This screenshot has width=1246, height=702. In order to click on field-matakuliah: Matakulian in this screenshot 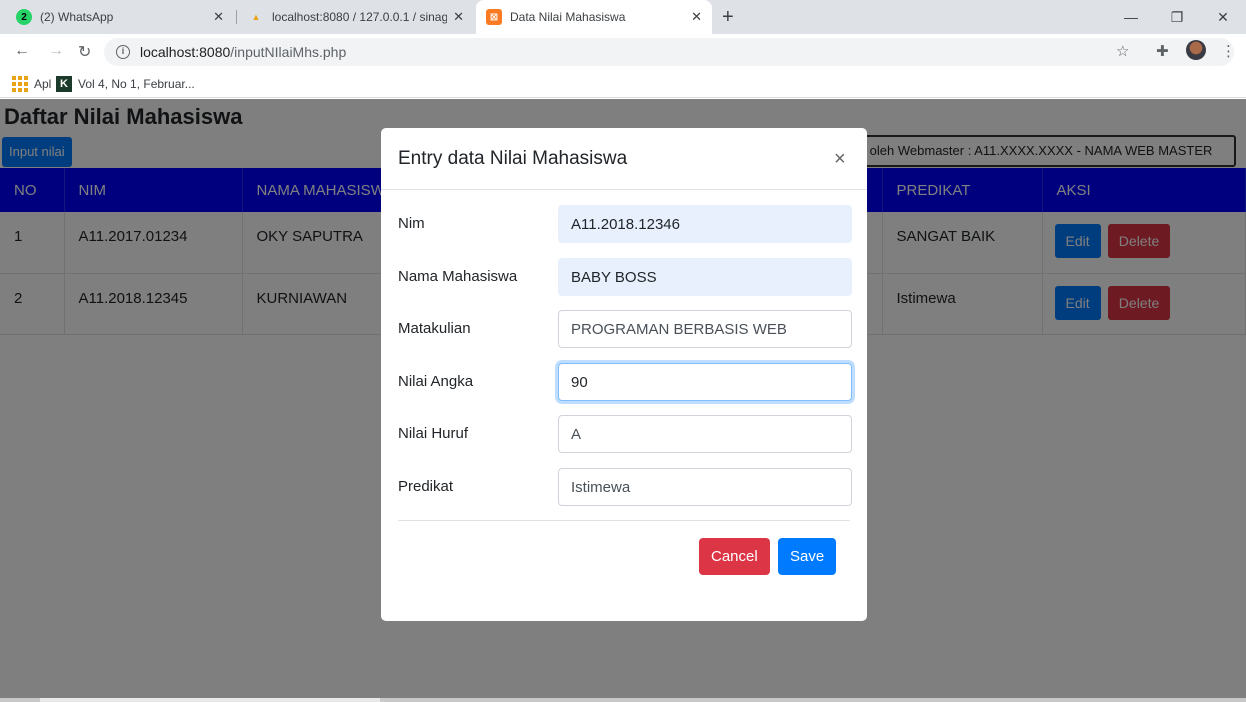, I will do `click(625, 329)`.